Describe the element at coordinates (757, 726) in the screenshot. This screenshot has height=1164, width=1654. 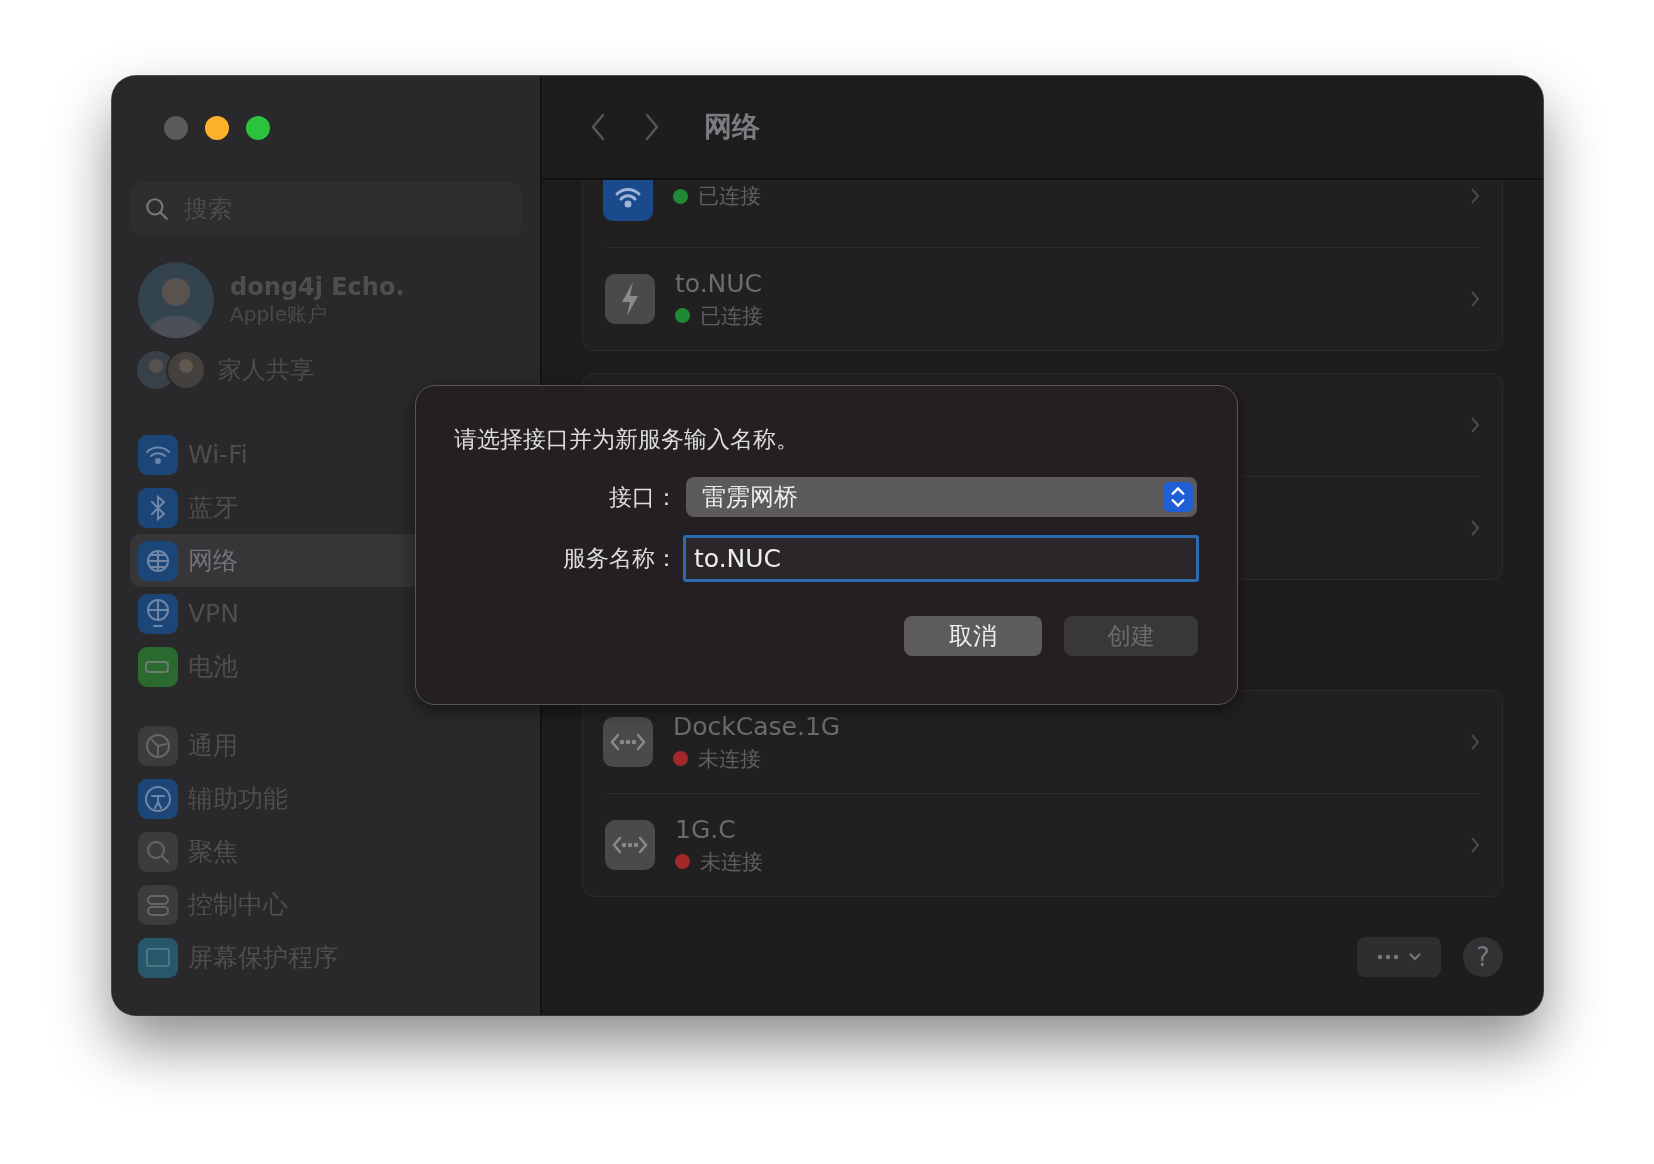
I see `service-name: DockCase.1G` at that location.